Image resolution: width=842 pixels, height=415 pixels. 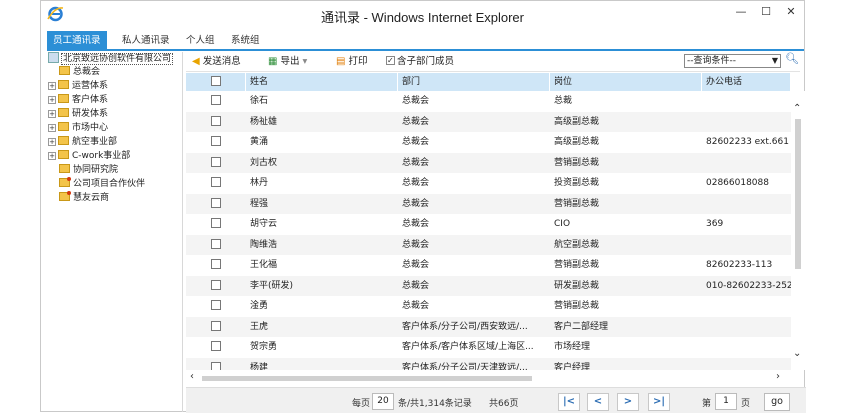 I want to click on column-header: 办公电话, so click(x=746, y=82).